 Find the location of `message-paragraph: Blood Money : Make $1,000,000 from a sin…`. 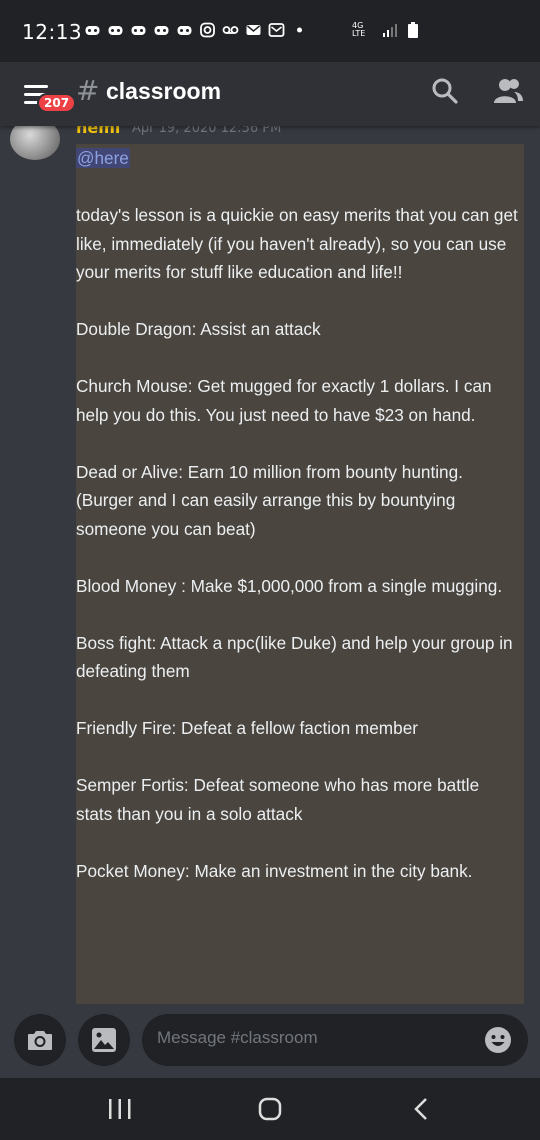

message-paragraph: Blood Money : Make $1,000,000 from a sin… is located at coordinates (289, 585).